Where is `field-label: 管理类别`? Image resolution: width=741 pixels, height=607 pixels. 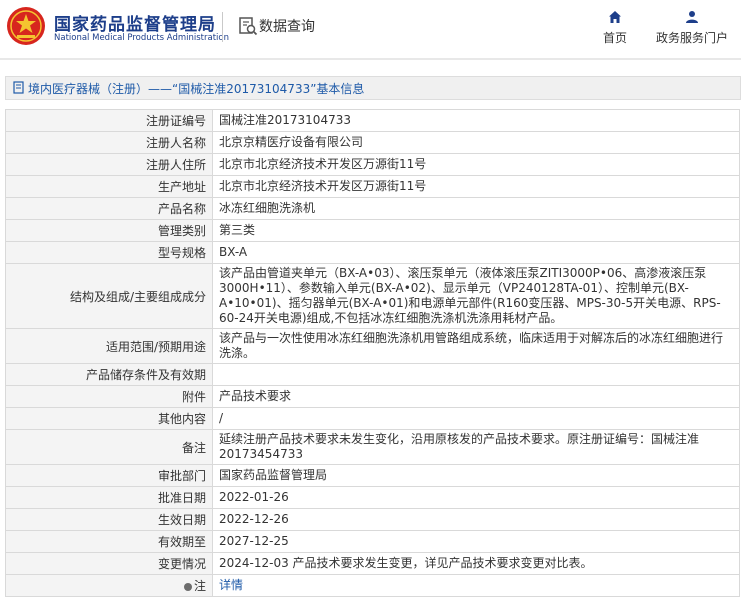
field-label: 管理类别 is located at coordinates (109, 230).